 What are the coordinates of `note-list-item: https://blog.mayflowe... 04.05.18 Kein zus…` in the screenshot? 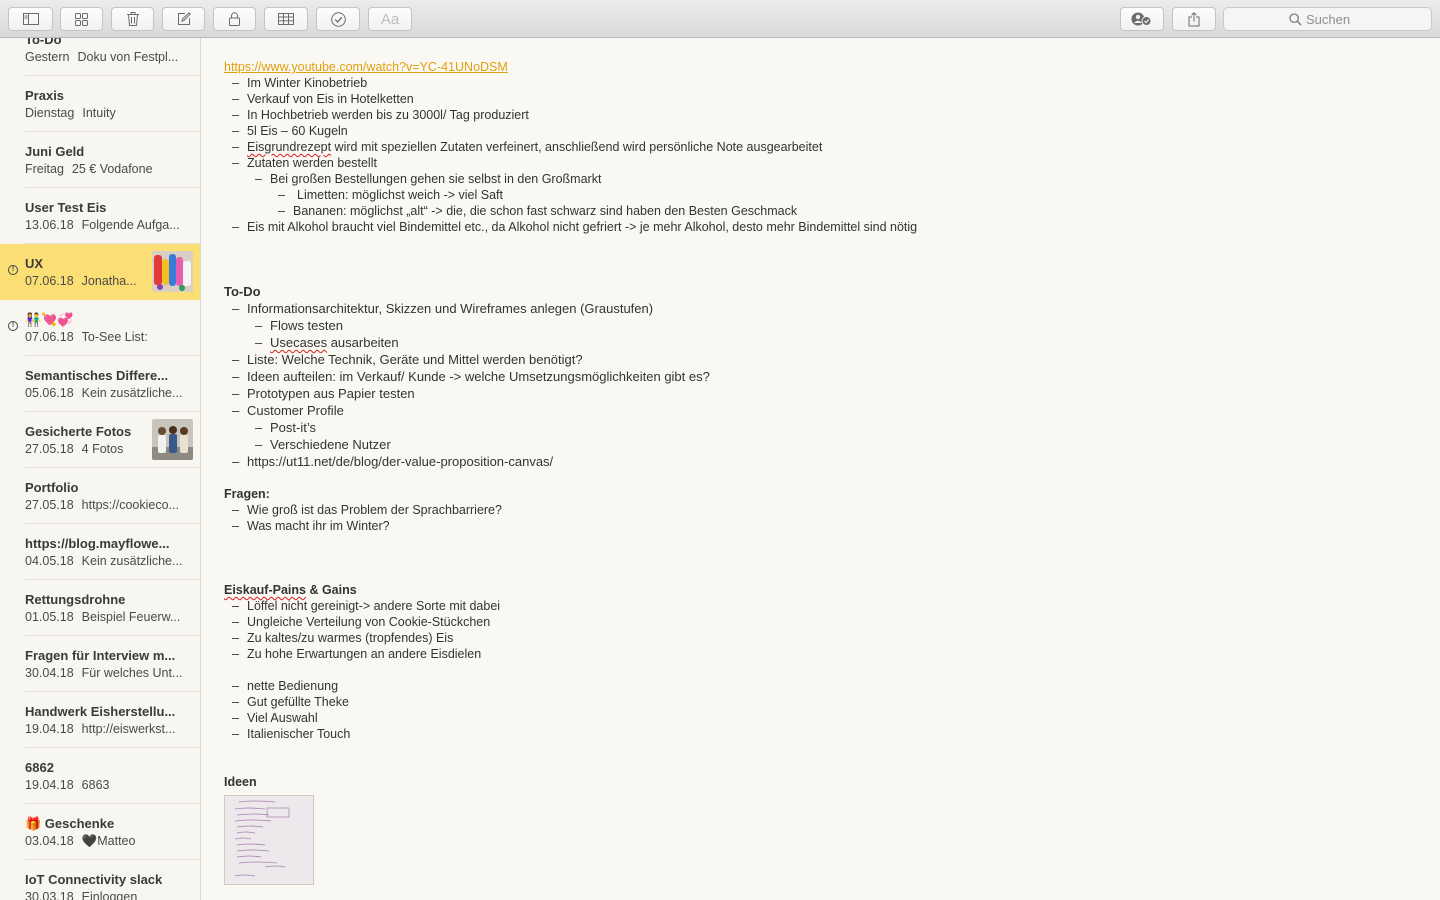 It's located at (100, 552).